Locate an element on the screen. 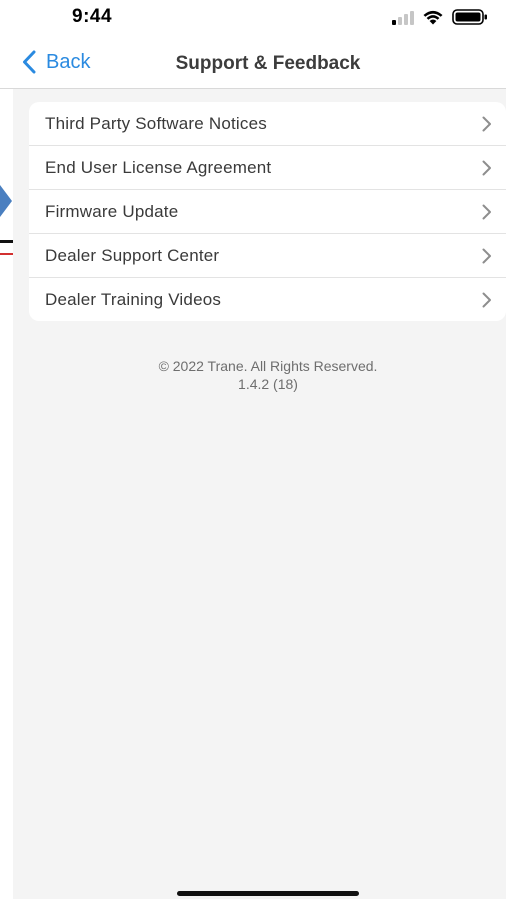 The height and width of the screenshot is (899, 506). menu-item-end-user-license-agreement: End User License Agreement is located at coordinates (267, 168).